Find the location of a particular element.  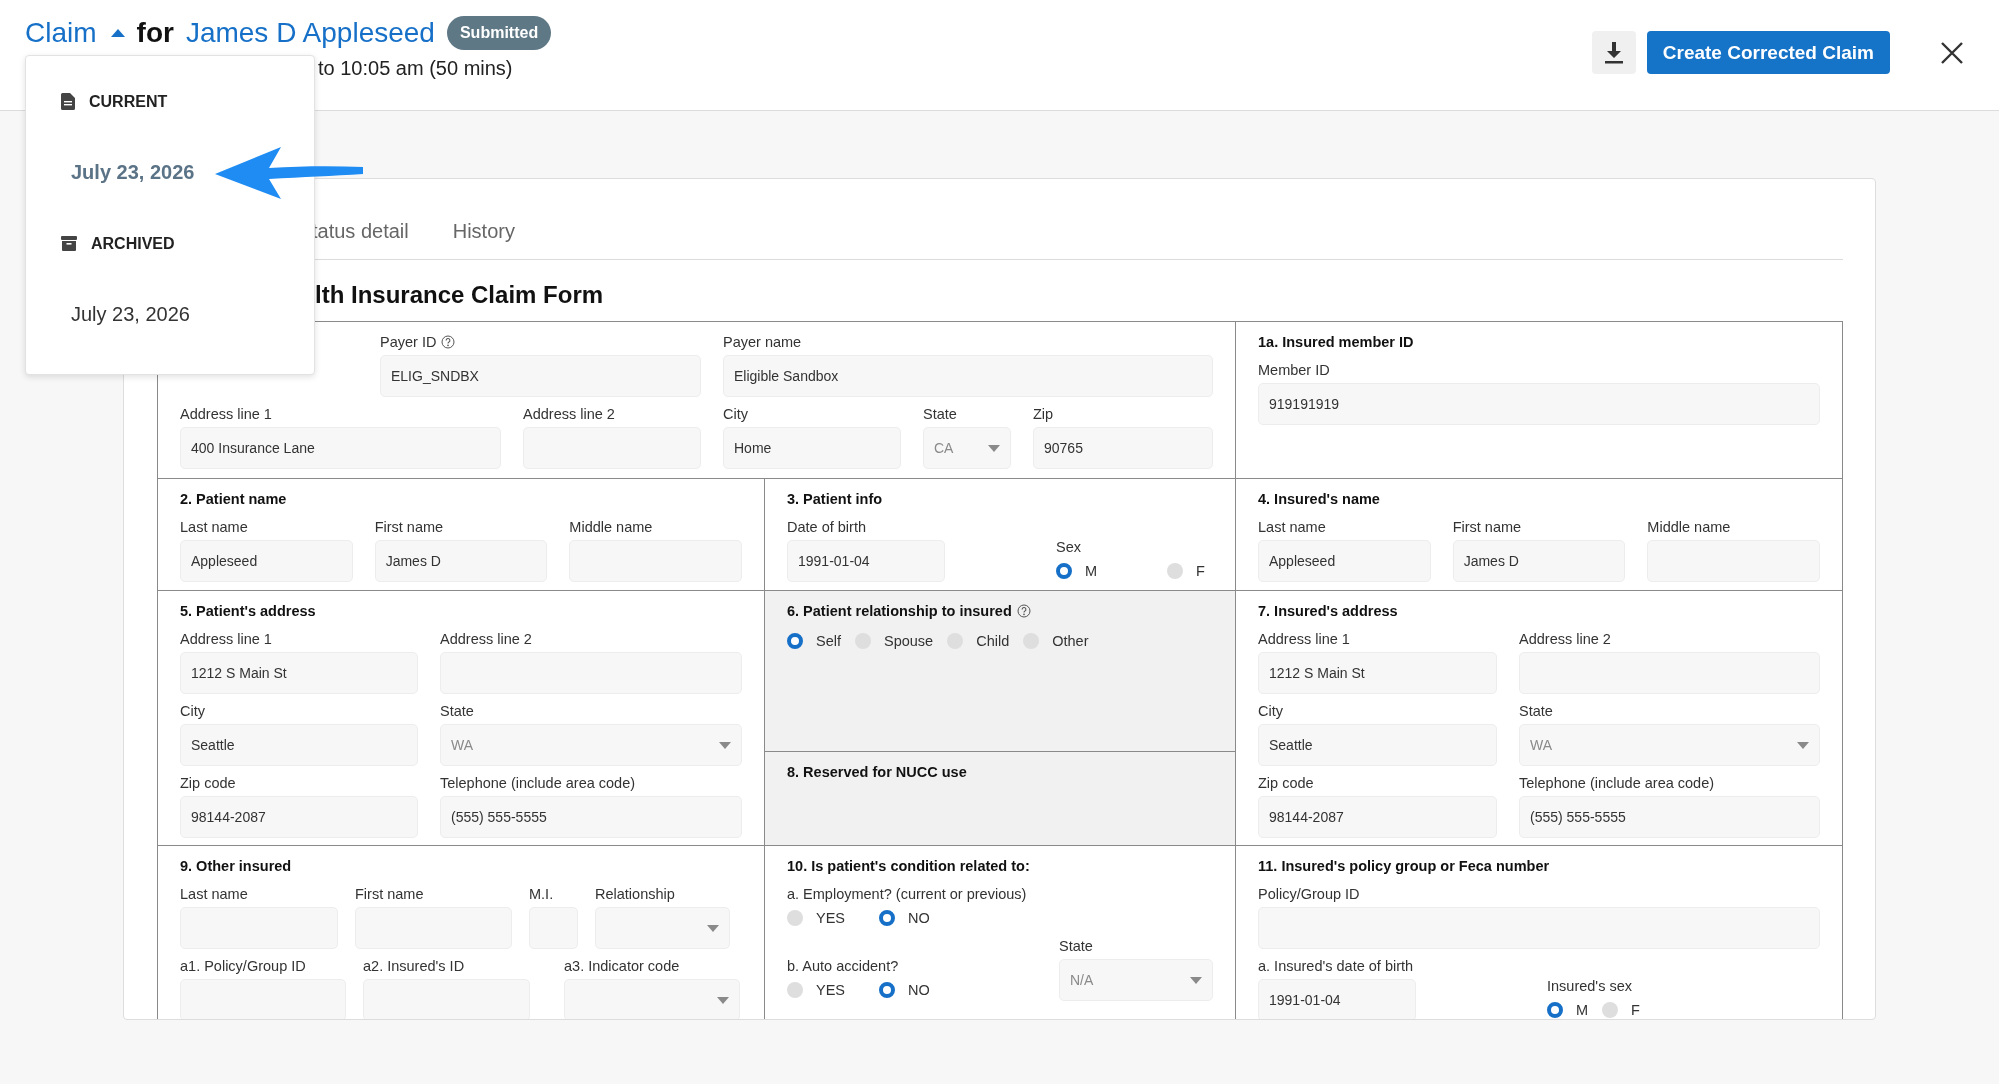

tab: History is located at coordinates (483, 231).